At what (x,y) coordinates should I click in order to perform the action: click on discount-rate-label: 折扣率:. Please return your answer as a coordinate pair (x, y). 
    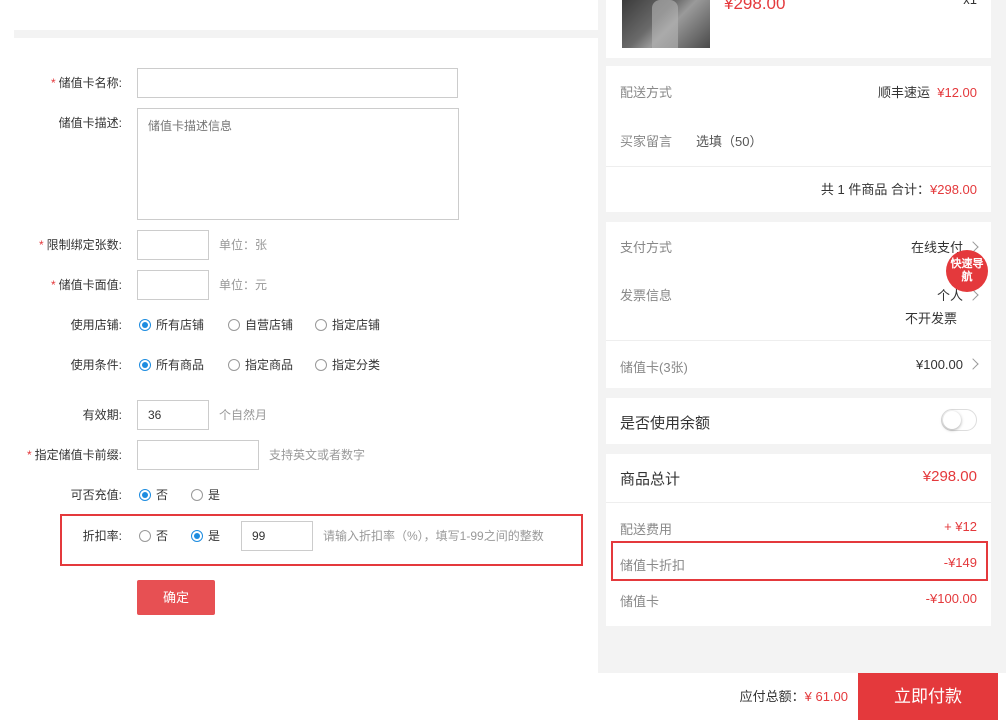
    Looking at the image, I should click on (102, 536).